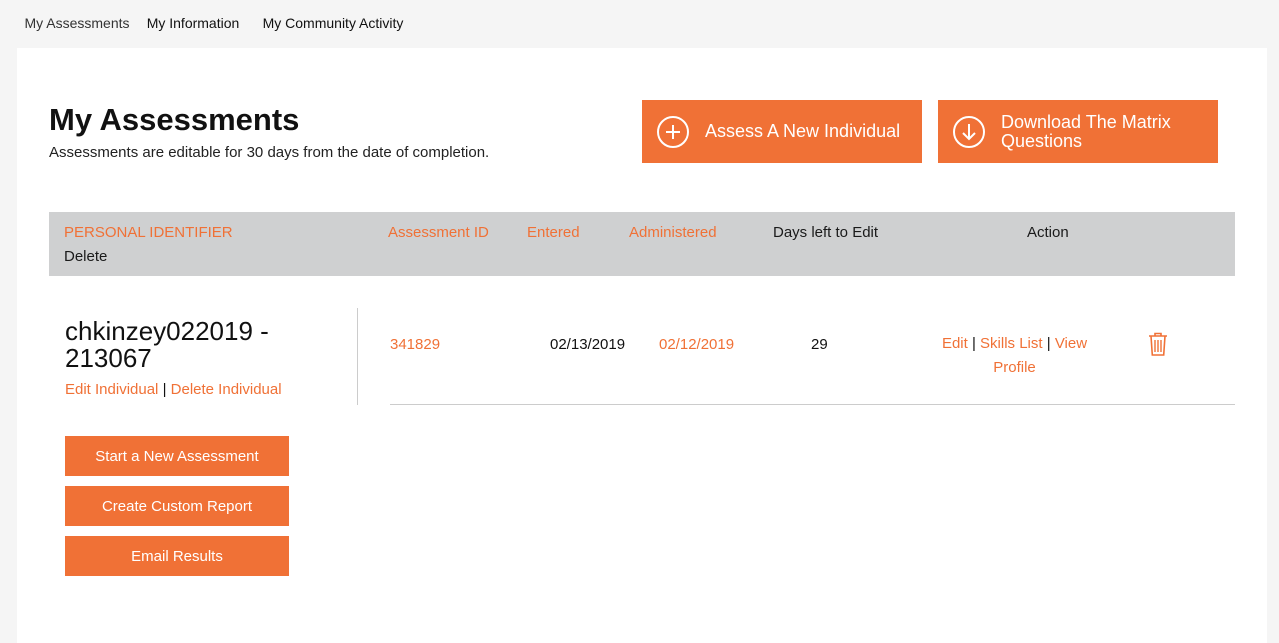 The image size is (1279, 643). I want to click on tab-my-information: My Information, so click(193, 26).